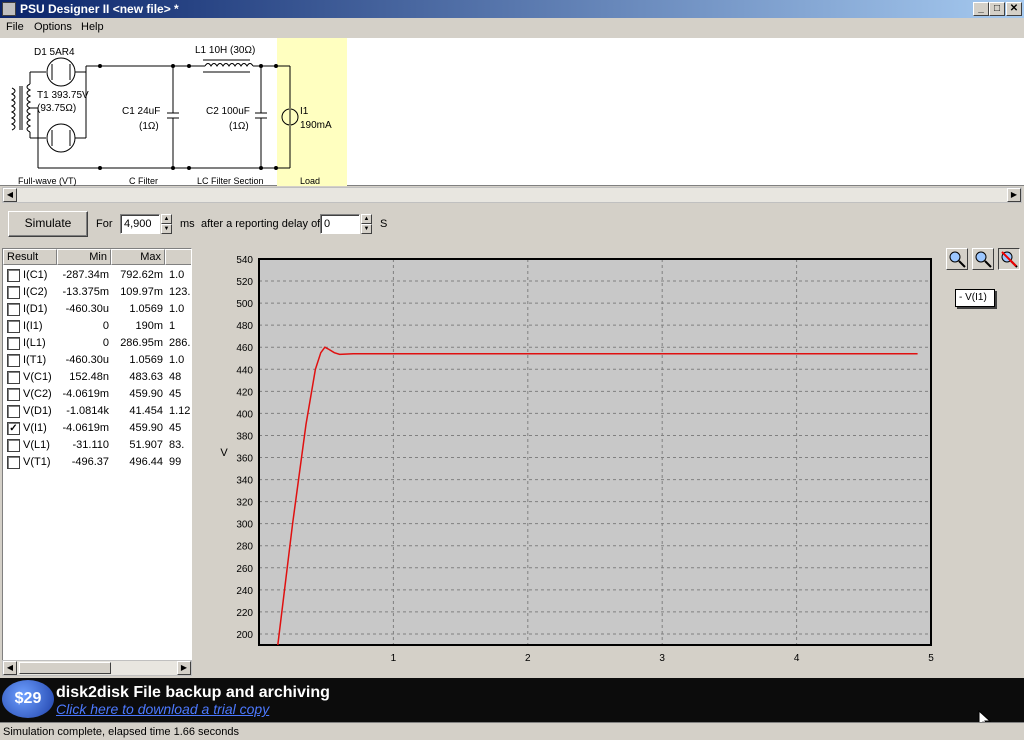  What do you see at coordinates (983, 259) in the screenshot?
I see `zoom-out-icon` at bounding box center [983, 259].